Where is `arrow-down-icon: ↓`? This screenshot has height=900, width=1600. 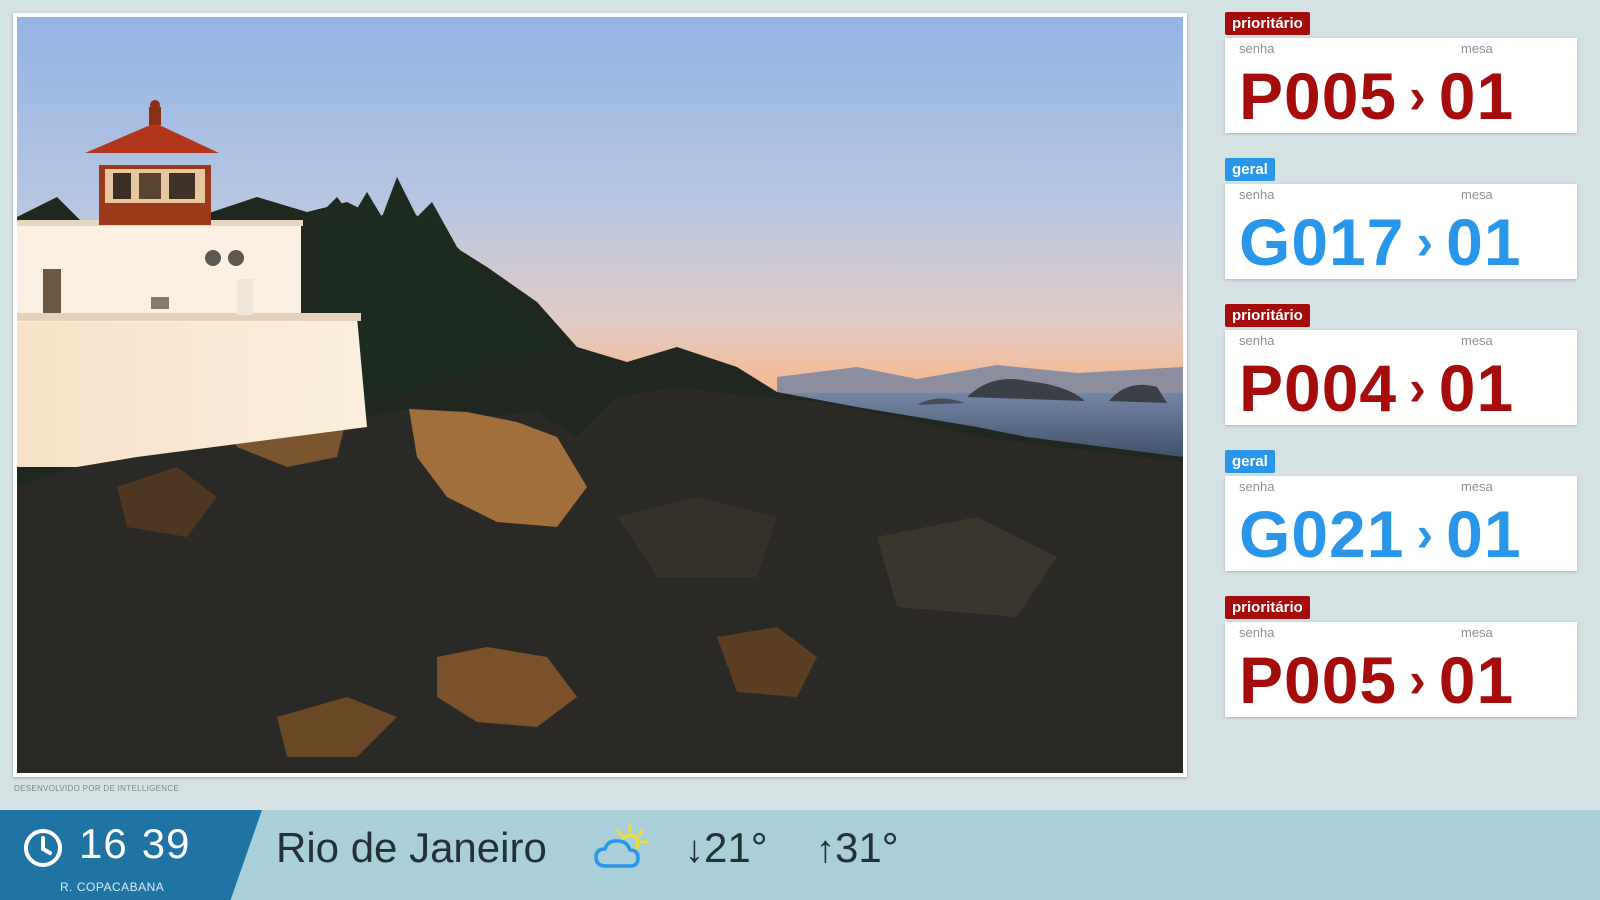
arrow-down-icon: ↓ is located at coordinates (694, 850).